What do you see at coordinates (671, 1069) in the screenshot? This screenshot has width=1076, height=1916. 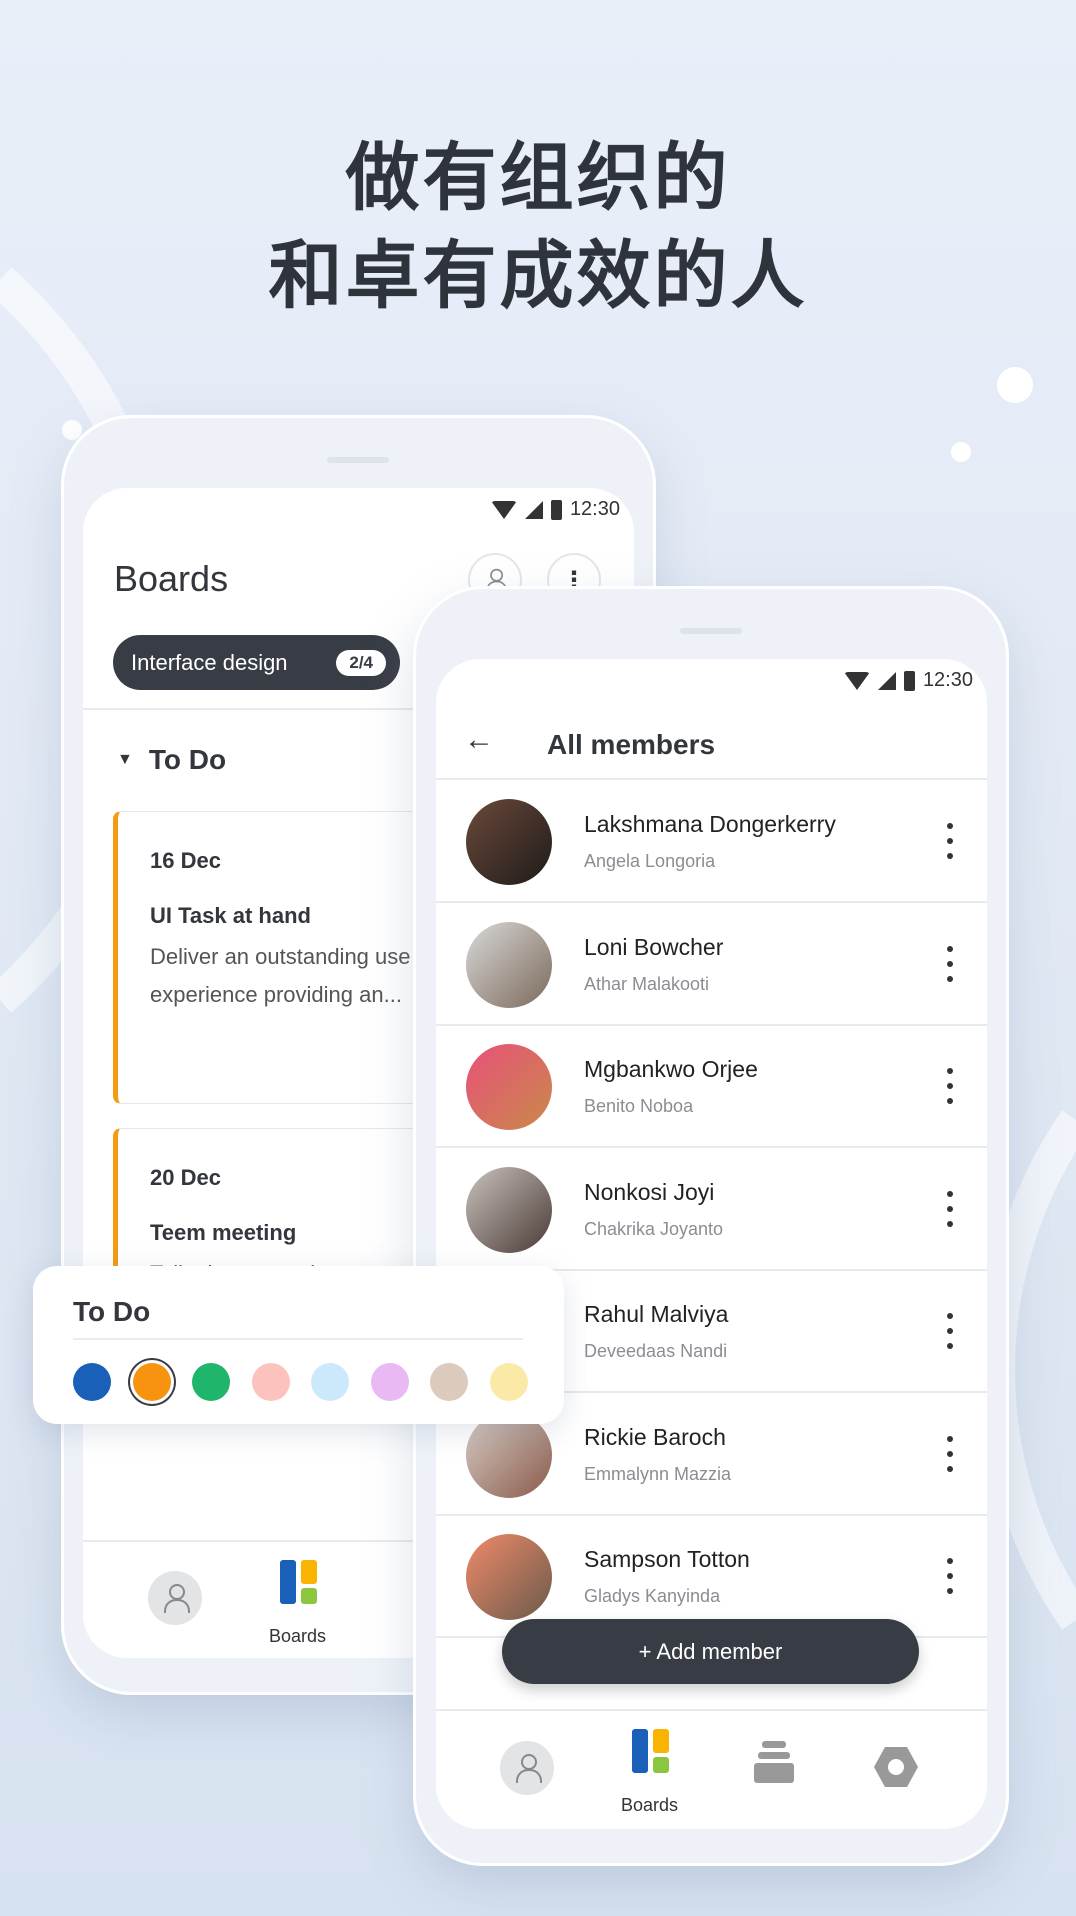 I see `member-name: Mgbankwo Orjee` at bounding box center [671, 1069].